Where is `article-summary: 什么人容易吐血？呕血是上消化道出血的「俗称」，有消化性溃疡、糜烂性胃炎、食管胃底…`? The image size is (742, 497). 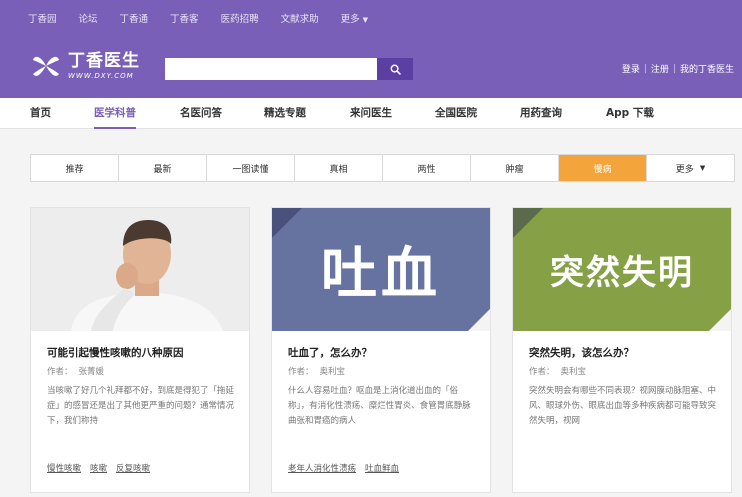 article-summary: 什么人容易吐血？呕血是上消化道出血的「俗称」，有消化性溃疡、糜烂性胃炎、食管胃底… is located at coordinates (379, 406).